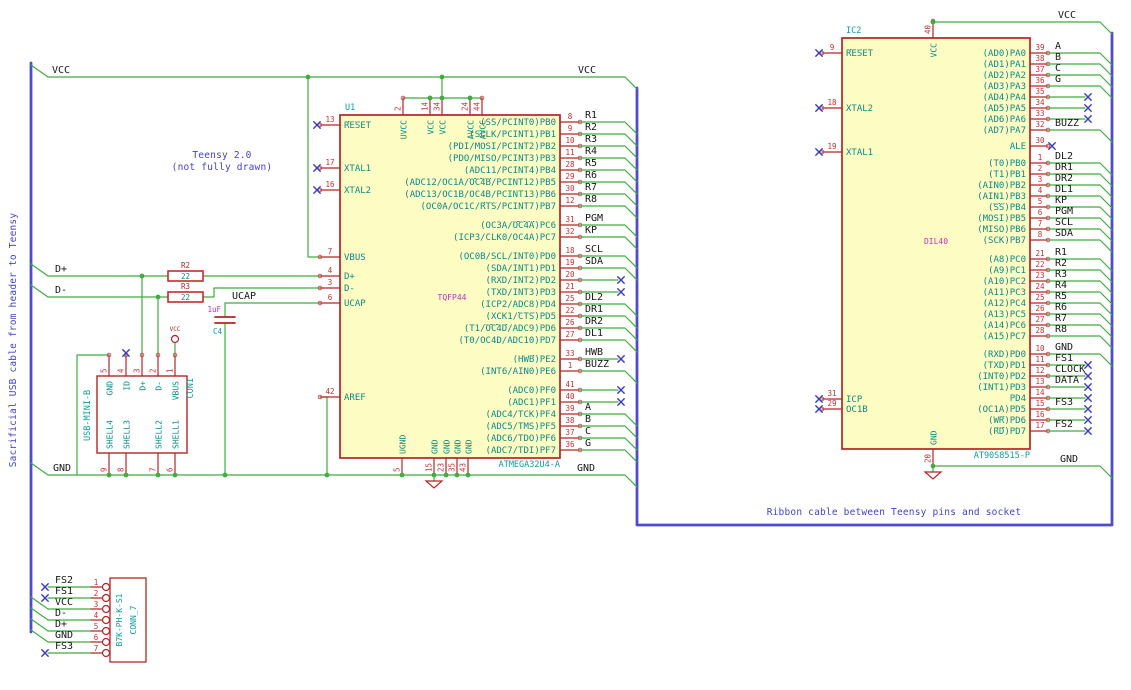 This screenshot has width=1131, height=690. What do you see at coordinates (119, 619) in the screenshot?
I see `conn7-ref: B7K-PH-K-S1` at bounding box center [119, 619].